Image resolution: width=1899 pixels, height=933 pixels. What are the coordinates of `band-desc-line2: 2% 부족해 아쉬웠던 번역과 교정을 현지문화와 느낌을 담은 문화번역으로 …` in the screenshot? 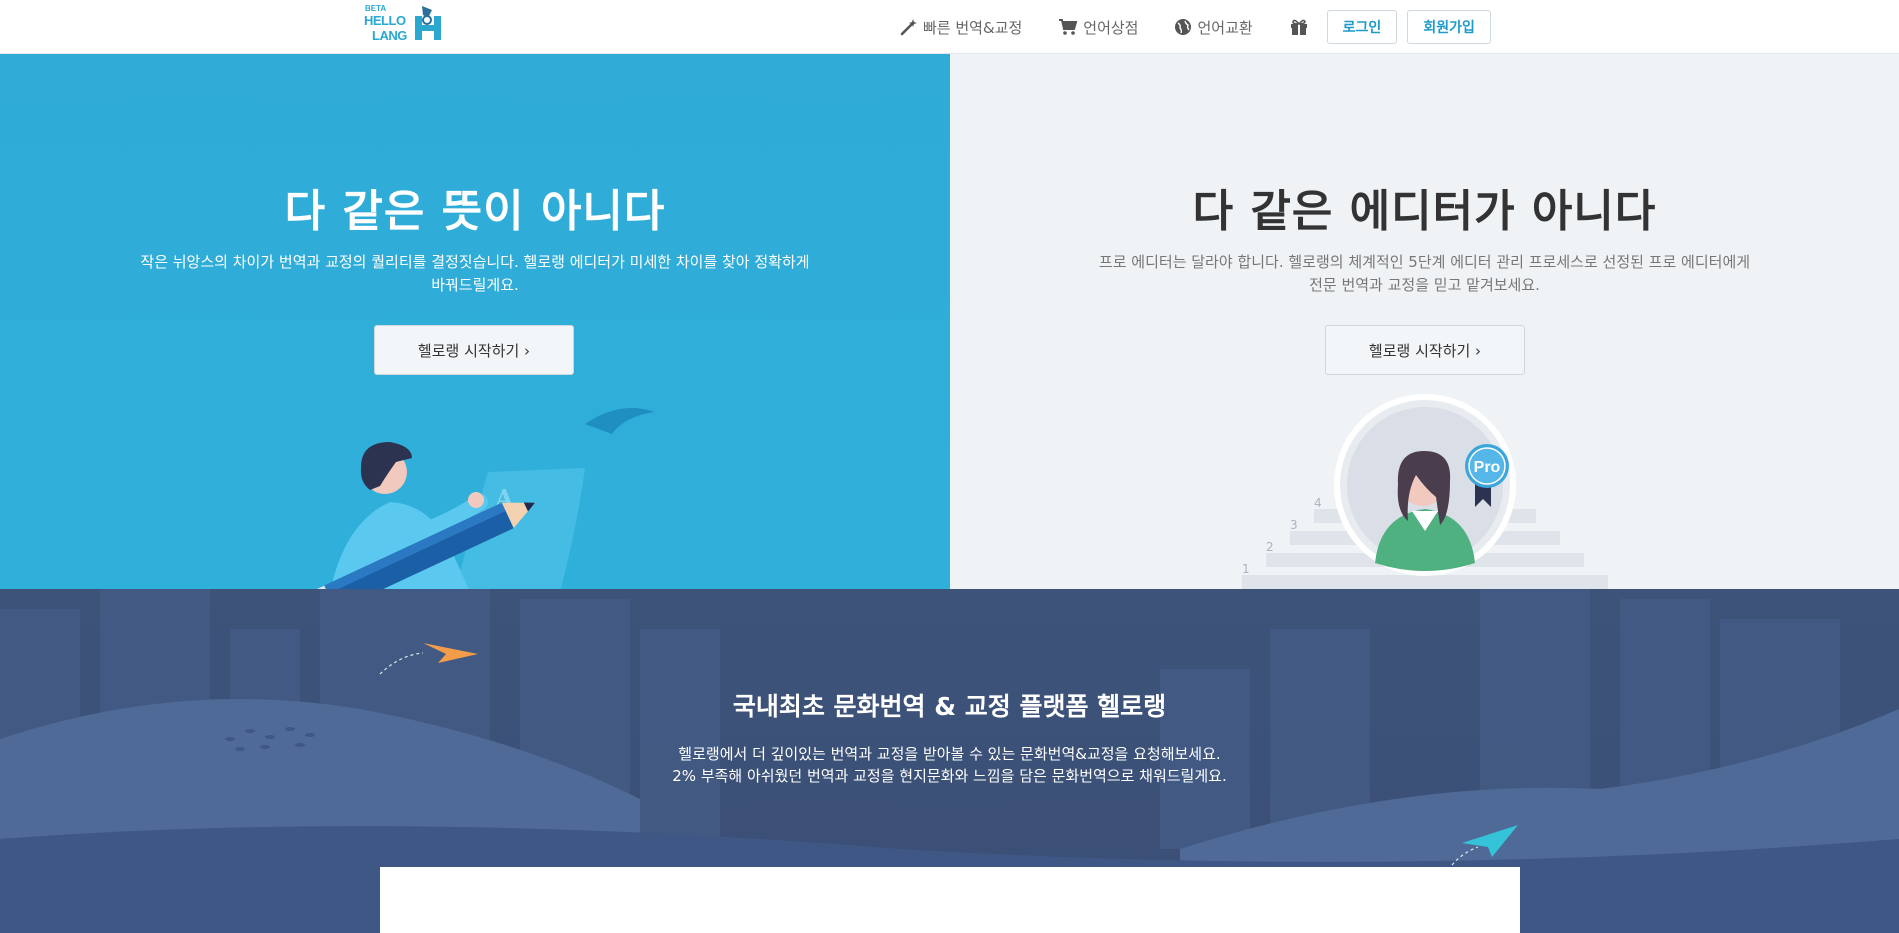 It's located at (949, 776).